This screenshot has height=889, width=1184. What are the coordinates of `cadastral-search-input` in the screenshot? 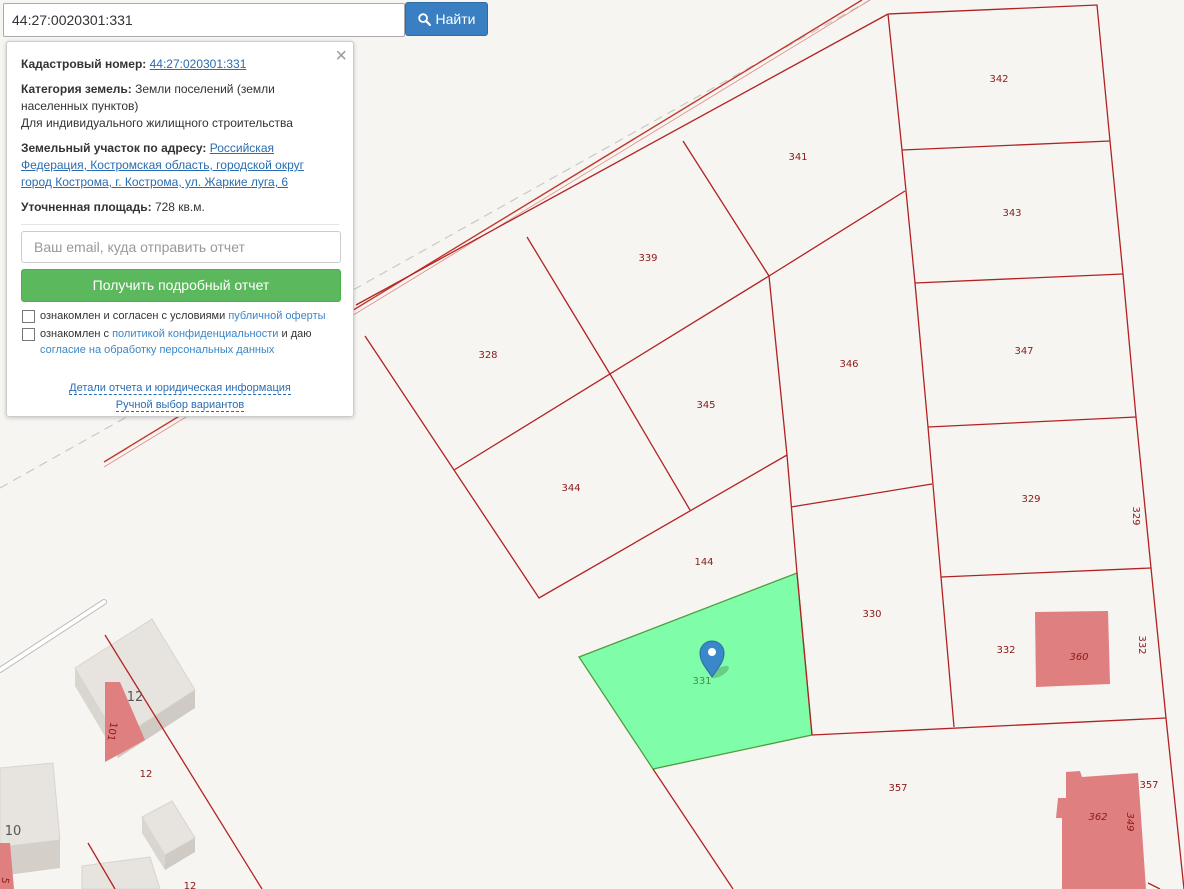 It's located at (204, 20).